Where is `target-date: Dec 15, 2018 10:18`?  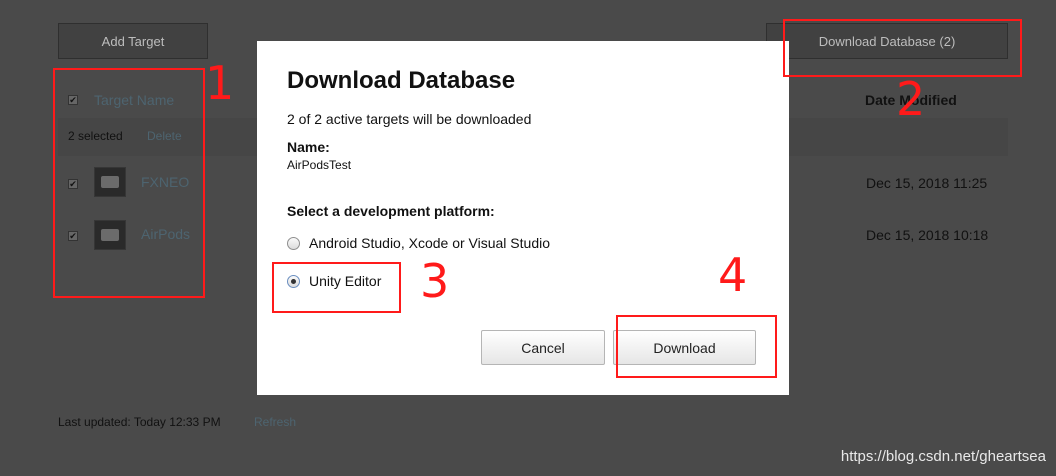 target-date: Dec 15, 2018 10:18 is located at coordinates (927, 235).